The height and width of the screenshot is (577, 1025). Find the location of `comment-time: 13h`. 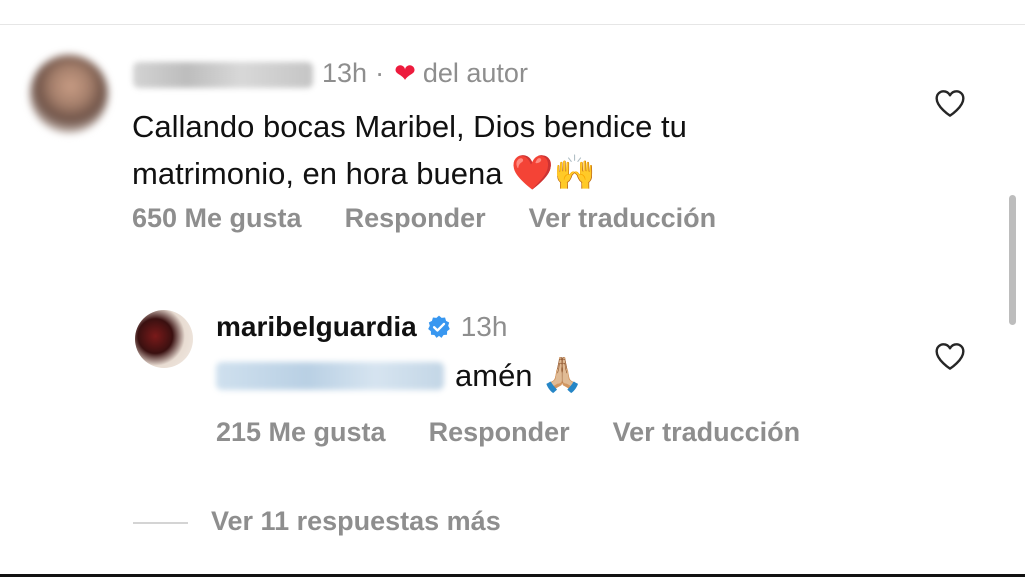

comment-time: 13h is located at coordinates (345, 73).